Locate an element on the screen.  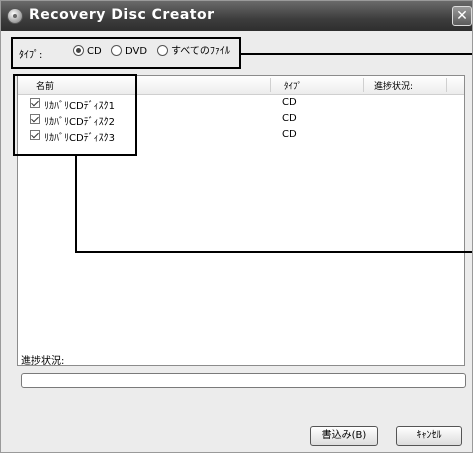
window-title: Recovery Disc Creator is located at coordinates (122, 15).